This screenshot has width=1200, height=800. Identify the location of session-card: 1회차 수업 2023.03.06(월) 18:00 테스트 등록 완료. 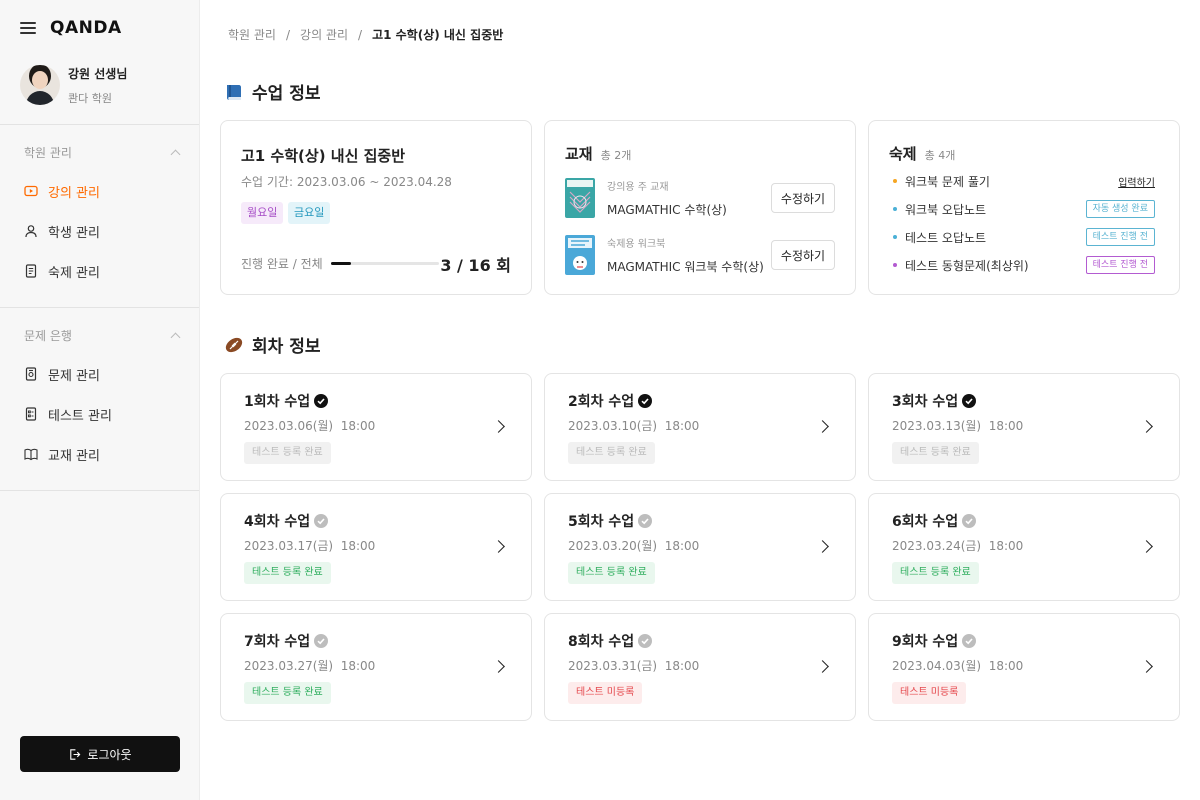
(376, 427).